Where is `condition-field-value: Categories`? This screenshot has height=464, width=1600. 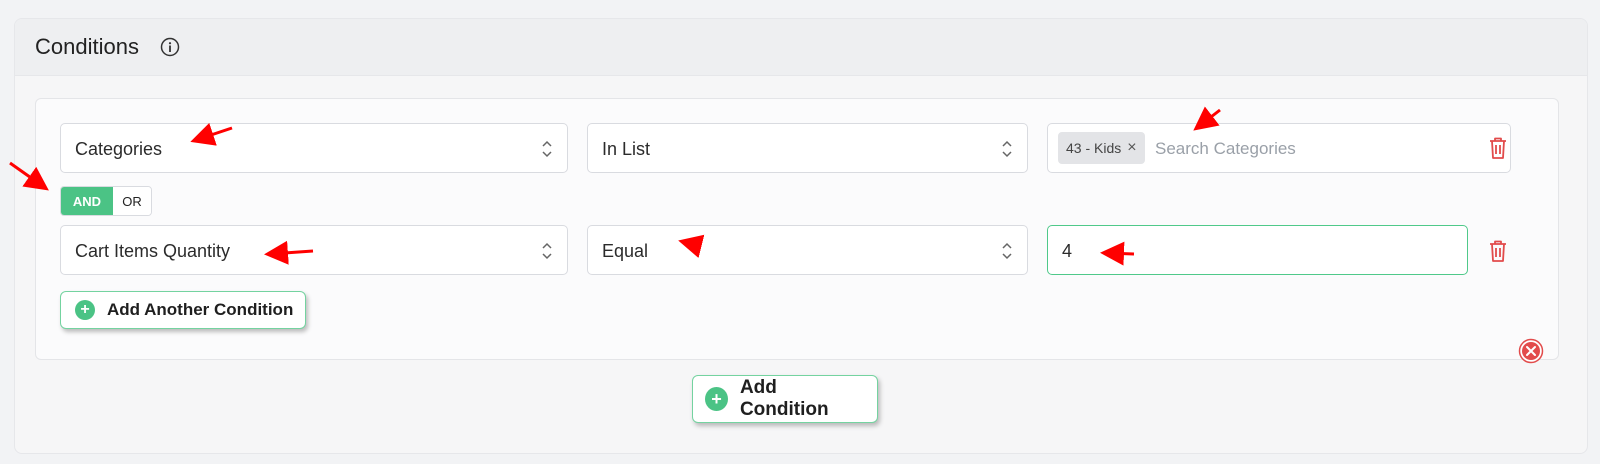
condition-field-value: Categories is located at coordinates (119, 149).